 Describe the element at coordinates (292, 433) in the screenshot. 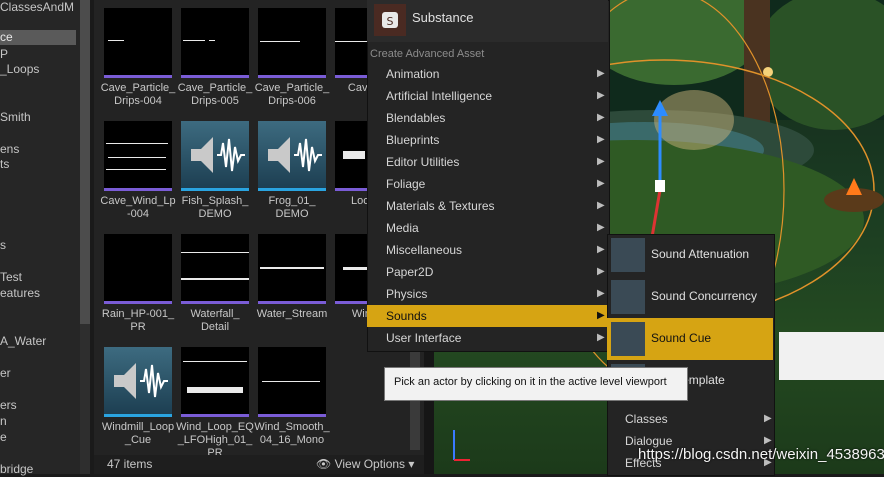

I see `asset-tile-label: Wind_Smooth_ 04_16_Mono` at that location.